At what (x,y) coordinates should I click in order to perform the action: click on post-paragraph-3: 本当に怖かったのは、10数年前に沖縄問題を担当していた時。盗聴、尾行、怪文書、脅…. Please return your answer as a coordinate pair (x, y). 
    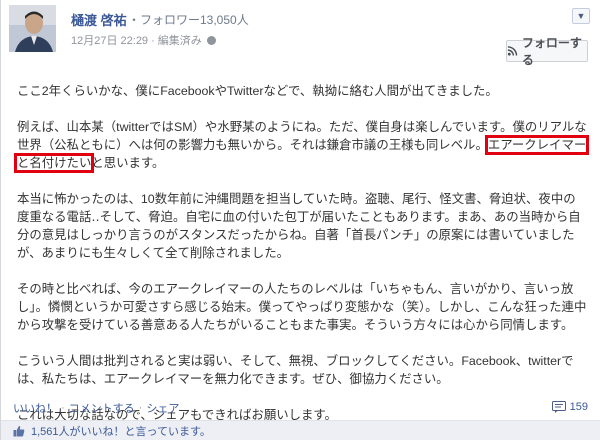
    Looking at the image, I should click on (299, 226).